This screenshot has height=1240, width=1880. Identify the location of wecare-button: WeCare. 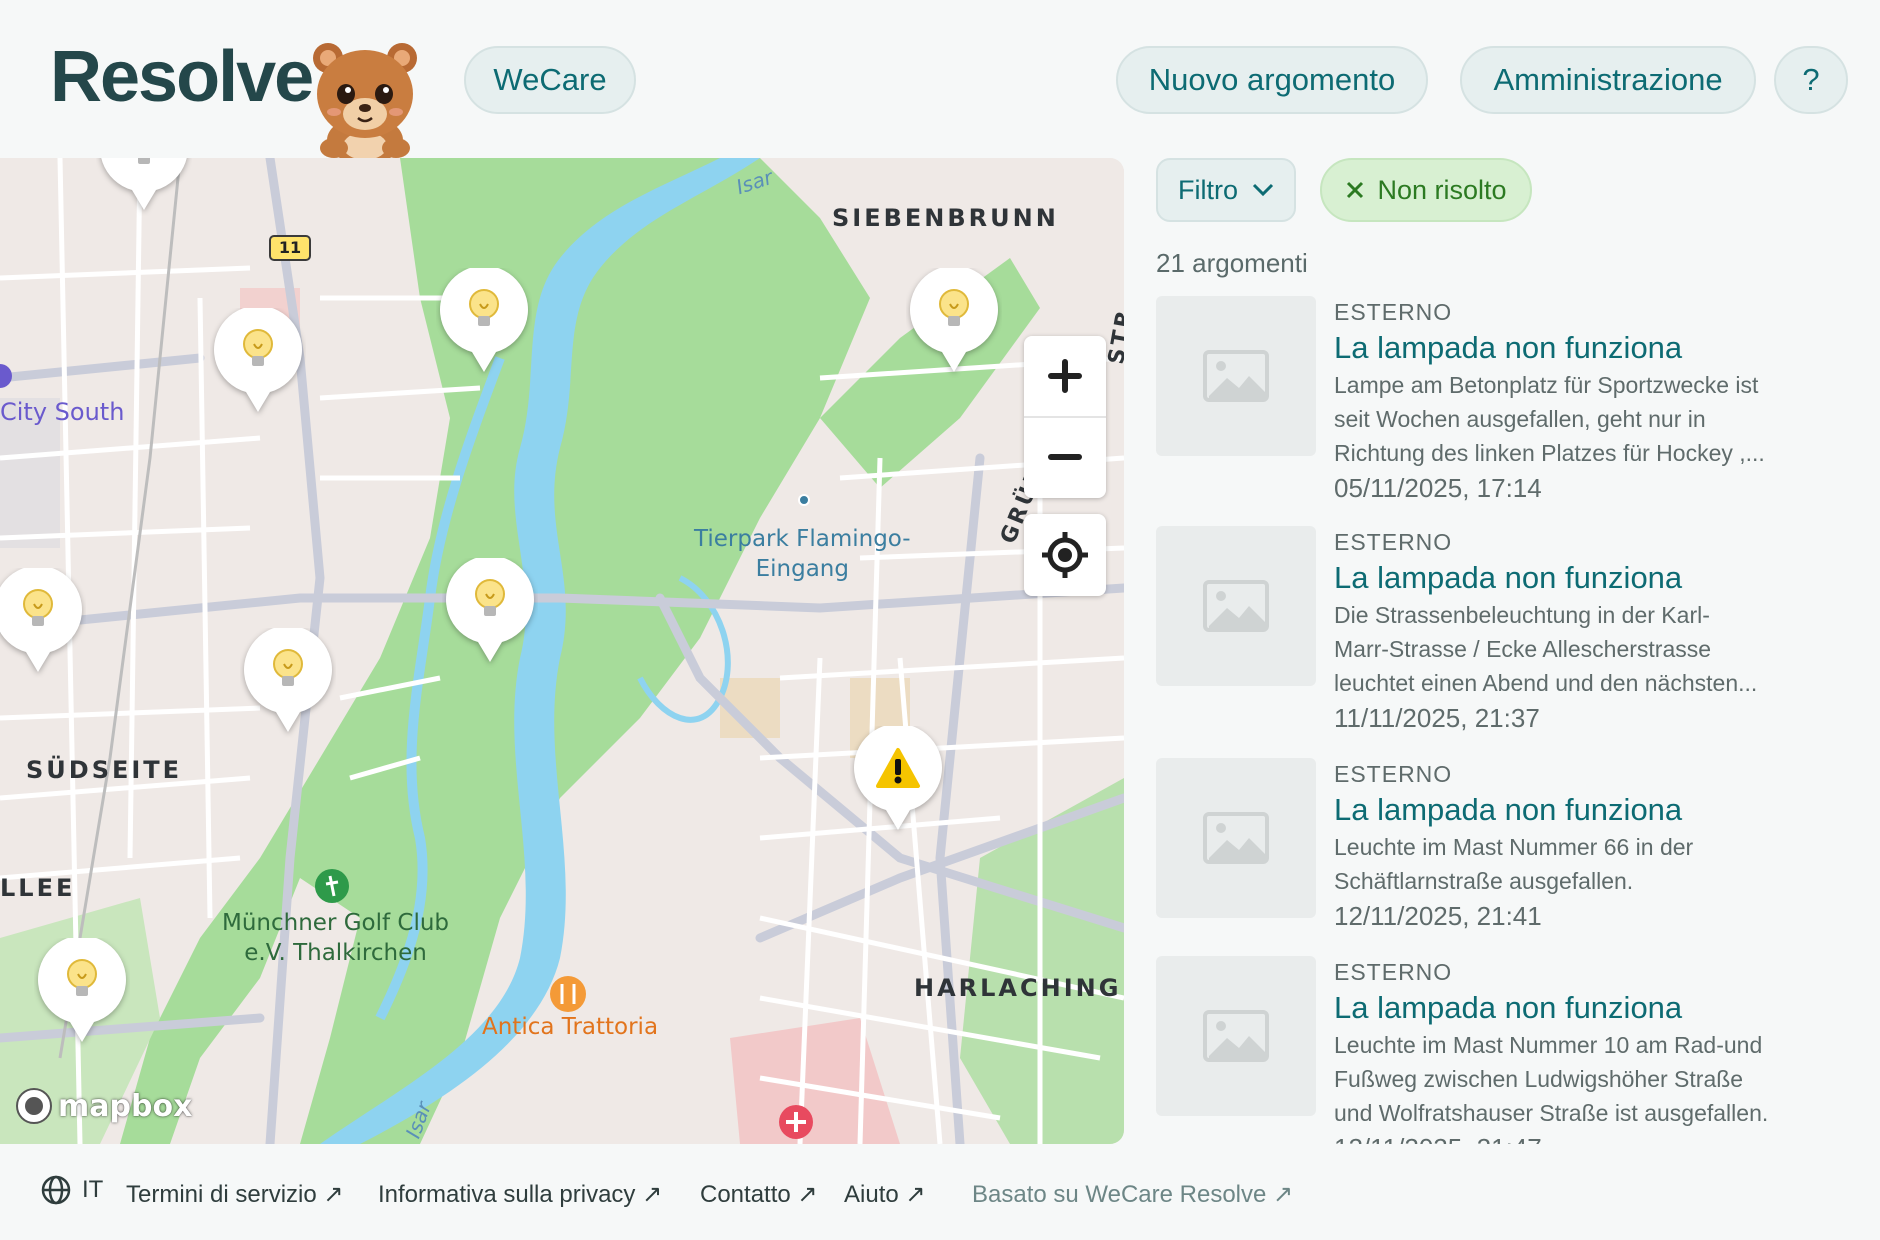
(550, 80).